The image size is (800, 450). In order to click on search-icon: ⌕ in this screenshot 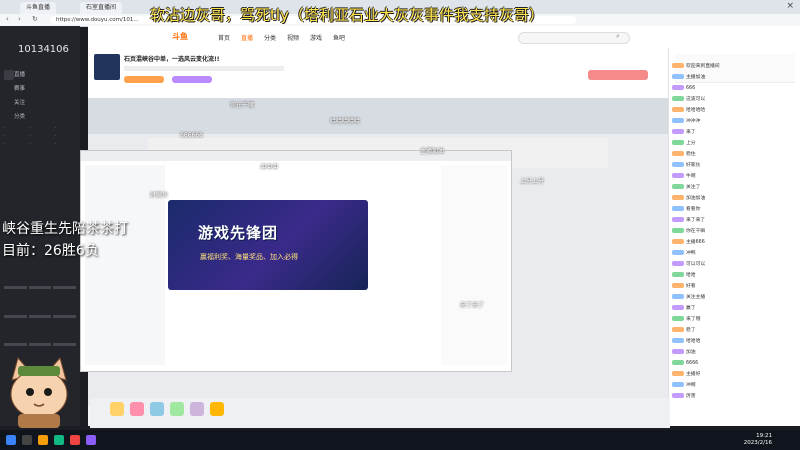, I will do `click(618, 36)`.